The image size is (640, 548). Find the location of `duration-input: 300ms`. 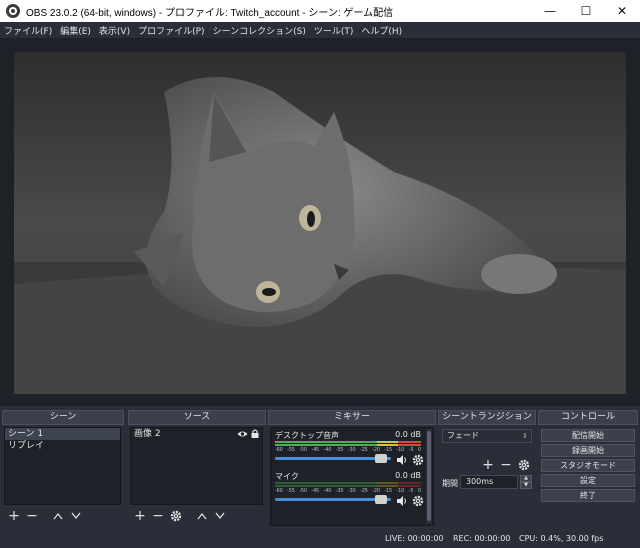

duration-input: 300ms is located at coordinates (489, 482).